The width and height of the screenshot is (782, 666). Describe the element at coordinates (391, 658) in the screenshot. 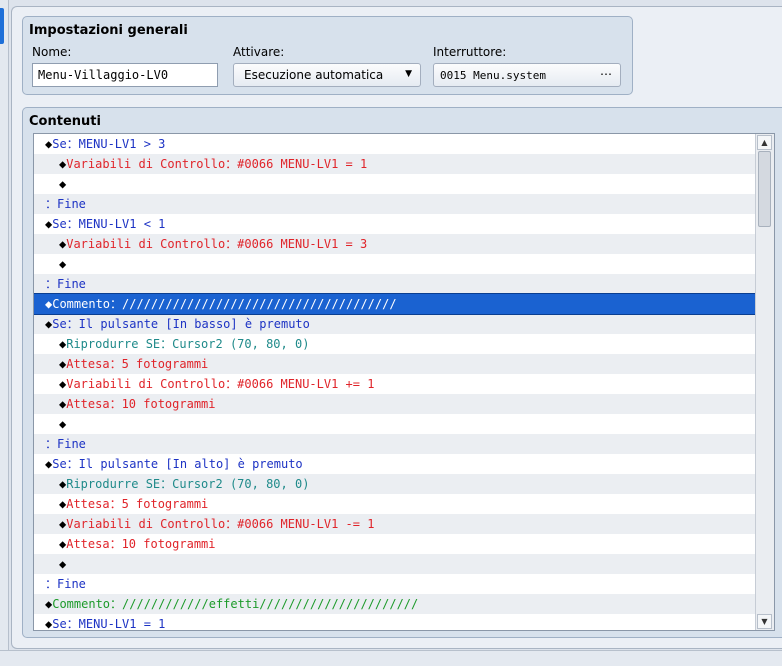

I see `bottom-bar` at that location.